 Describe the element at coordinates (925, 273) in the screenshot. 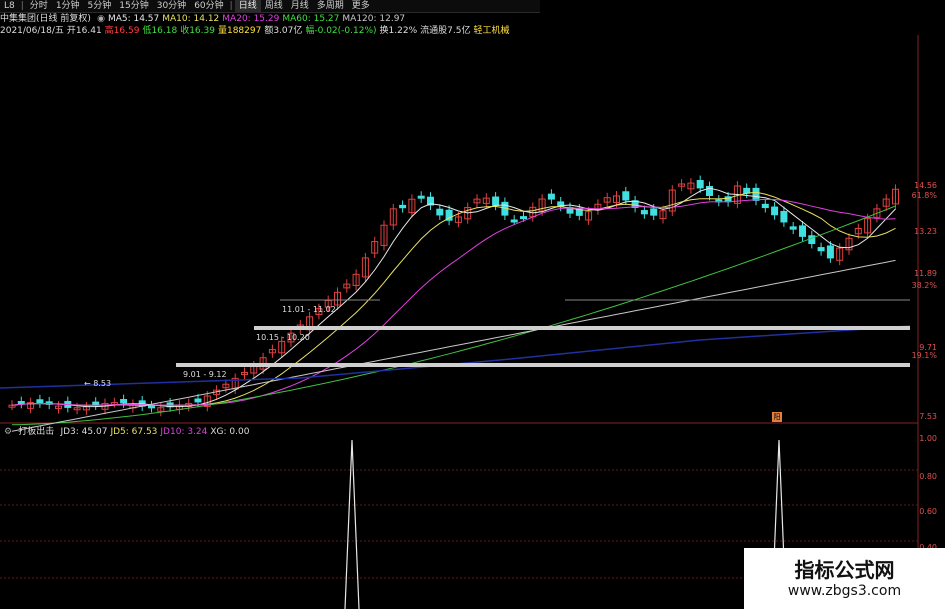

I see `price-axis-label: 11.89` at that location.